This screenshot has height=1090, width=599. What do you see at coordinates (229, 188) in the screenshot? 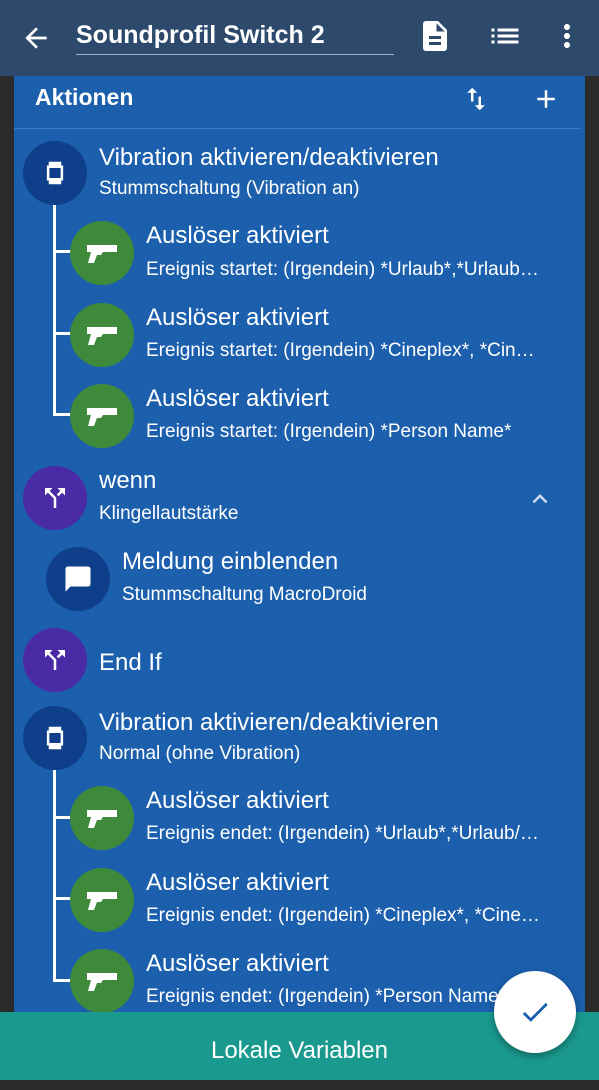
I see `item-subtitle: Stummschaltung (Vibration an)` at bounding box center [229, 188].